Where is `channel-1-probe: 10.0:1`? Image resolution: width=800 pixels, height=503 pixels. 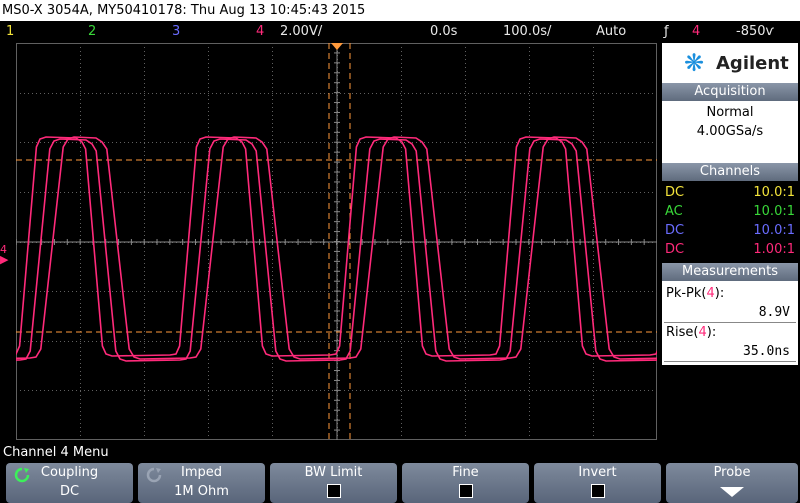
channel-1-probe: 10.0:1 is located at coordinates (774, 192).